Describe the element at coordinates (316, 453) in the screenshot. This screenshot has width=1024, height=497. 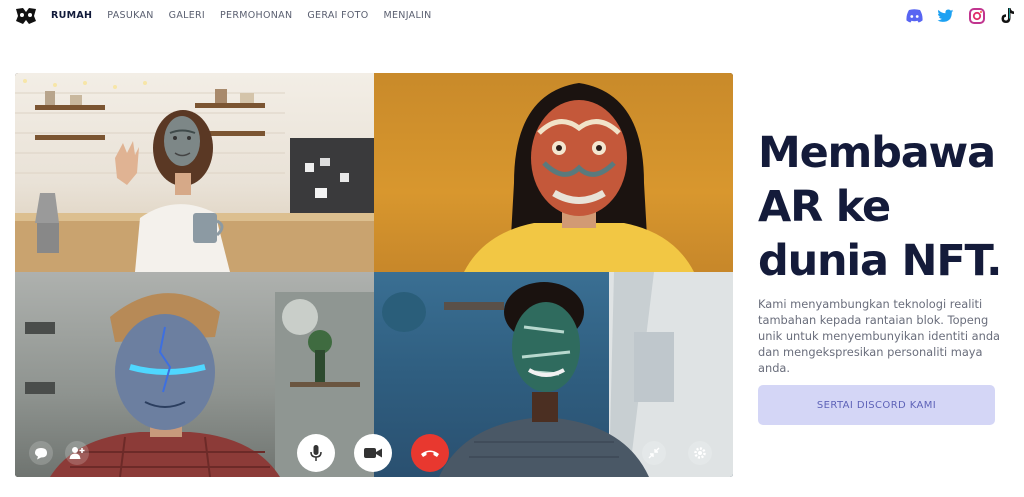
I see `microphone-icon` at that location.